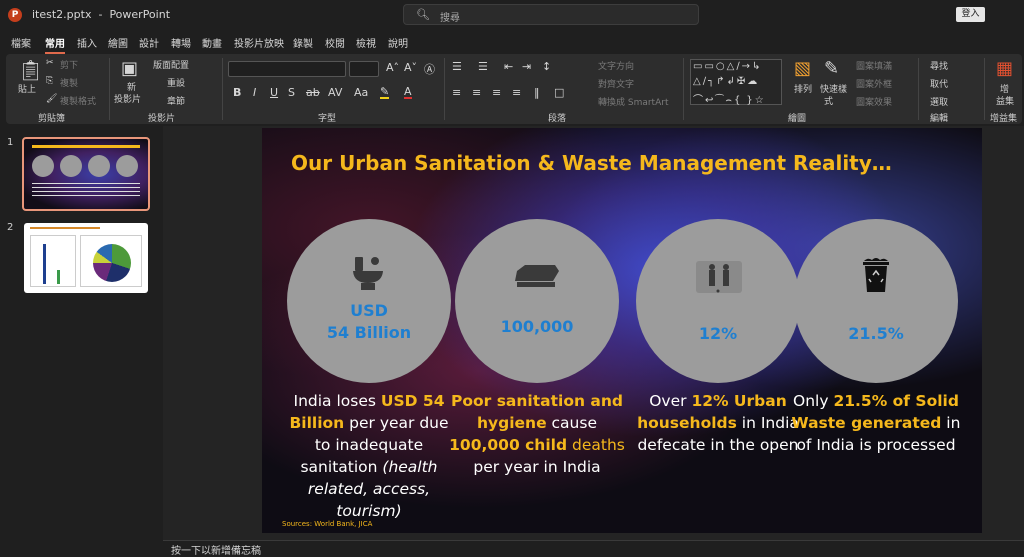  I want to click on copy-icon: ⎘, so click(50, 81).